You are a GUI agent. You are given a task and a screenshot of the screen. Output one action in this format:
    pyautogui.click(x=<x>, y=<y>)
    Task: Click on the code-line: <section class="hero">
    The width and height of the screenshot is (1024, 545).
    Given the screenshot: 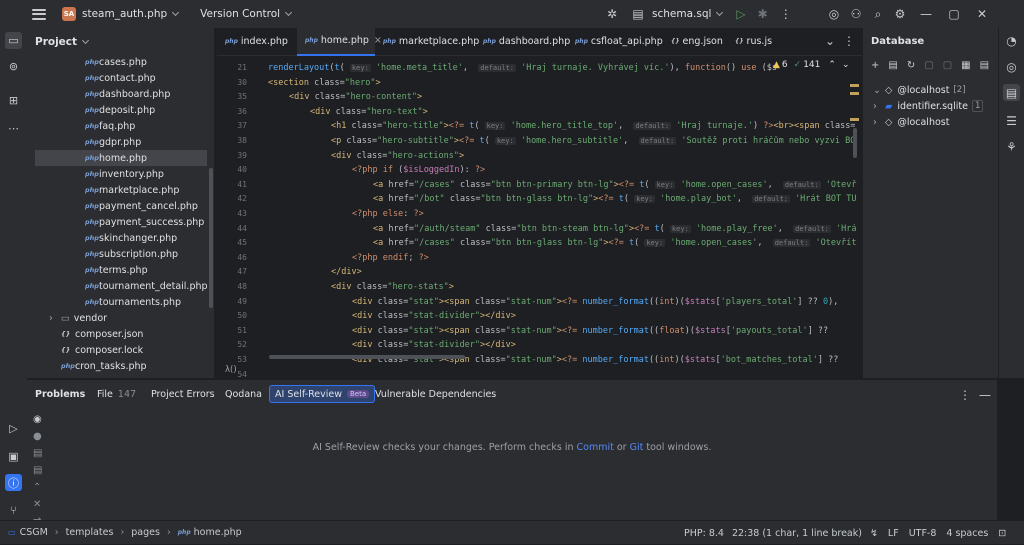 What is the action you would take?
    pyautogui.click(x=563, y=83)
    